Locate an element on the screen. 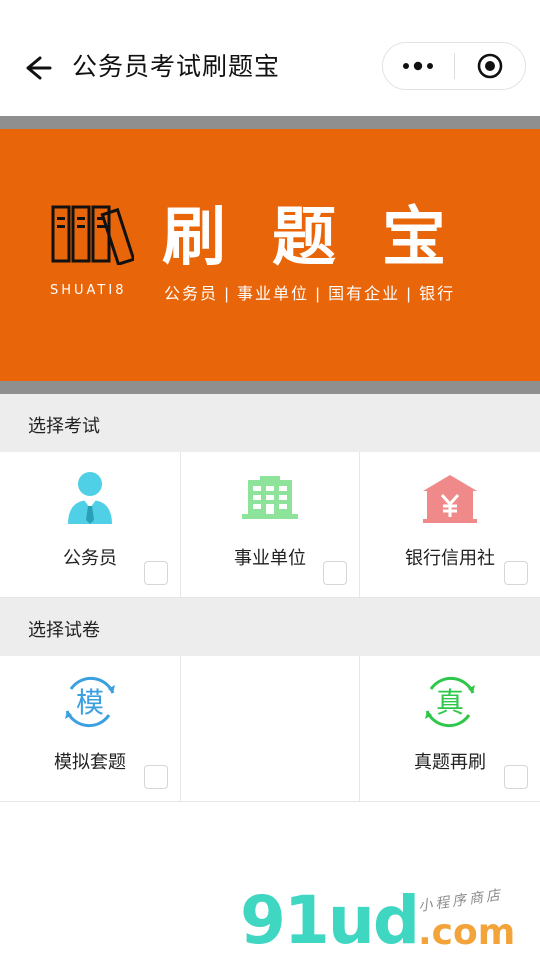 Image resolution: width=540 pixels, height=960 pixels. miniprogram-capsule is located at coordinates (454, 66).